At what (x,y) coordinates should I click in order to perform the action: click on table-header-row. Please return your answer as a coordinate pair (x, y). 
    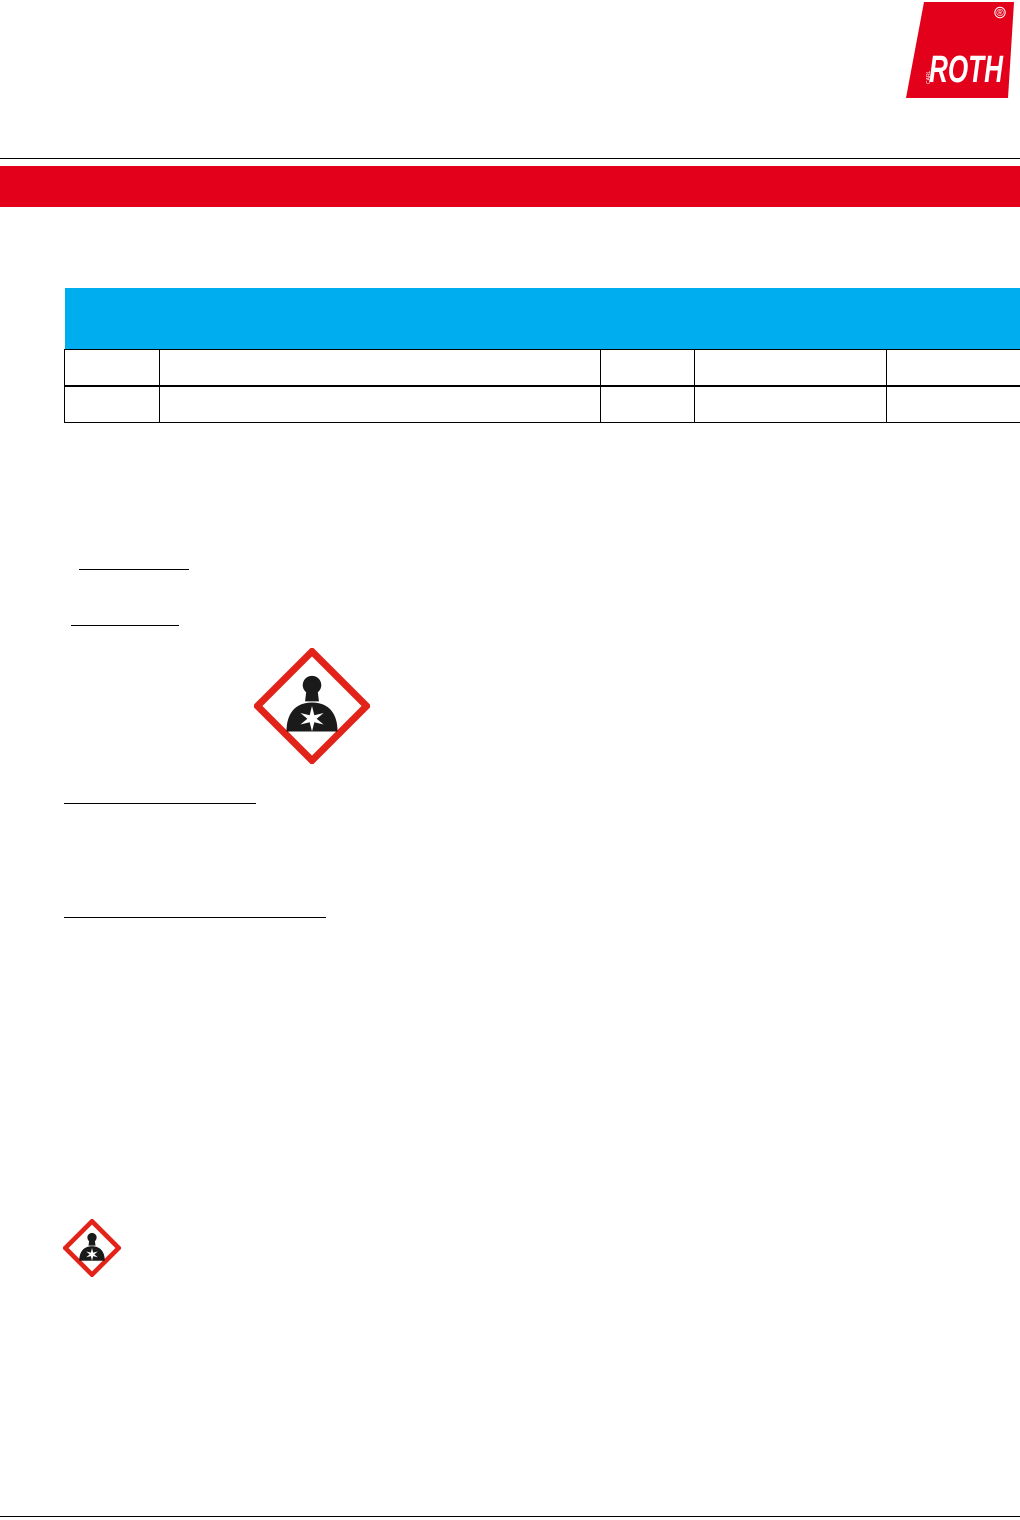
    Looking at the image, I should click on (542, 319).